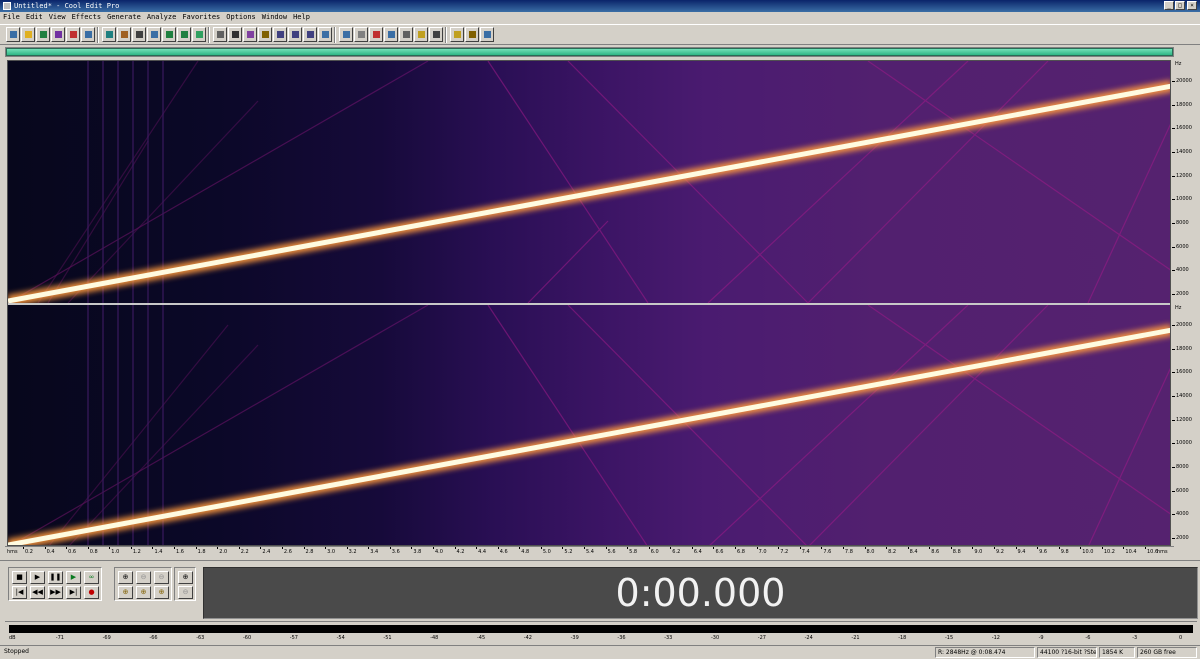 The width and height of the screenshot is (1200, 659). Describe the element at coordinates (472, 34) in the screenshot. I see `help-icon` at that location.